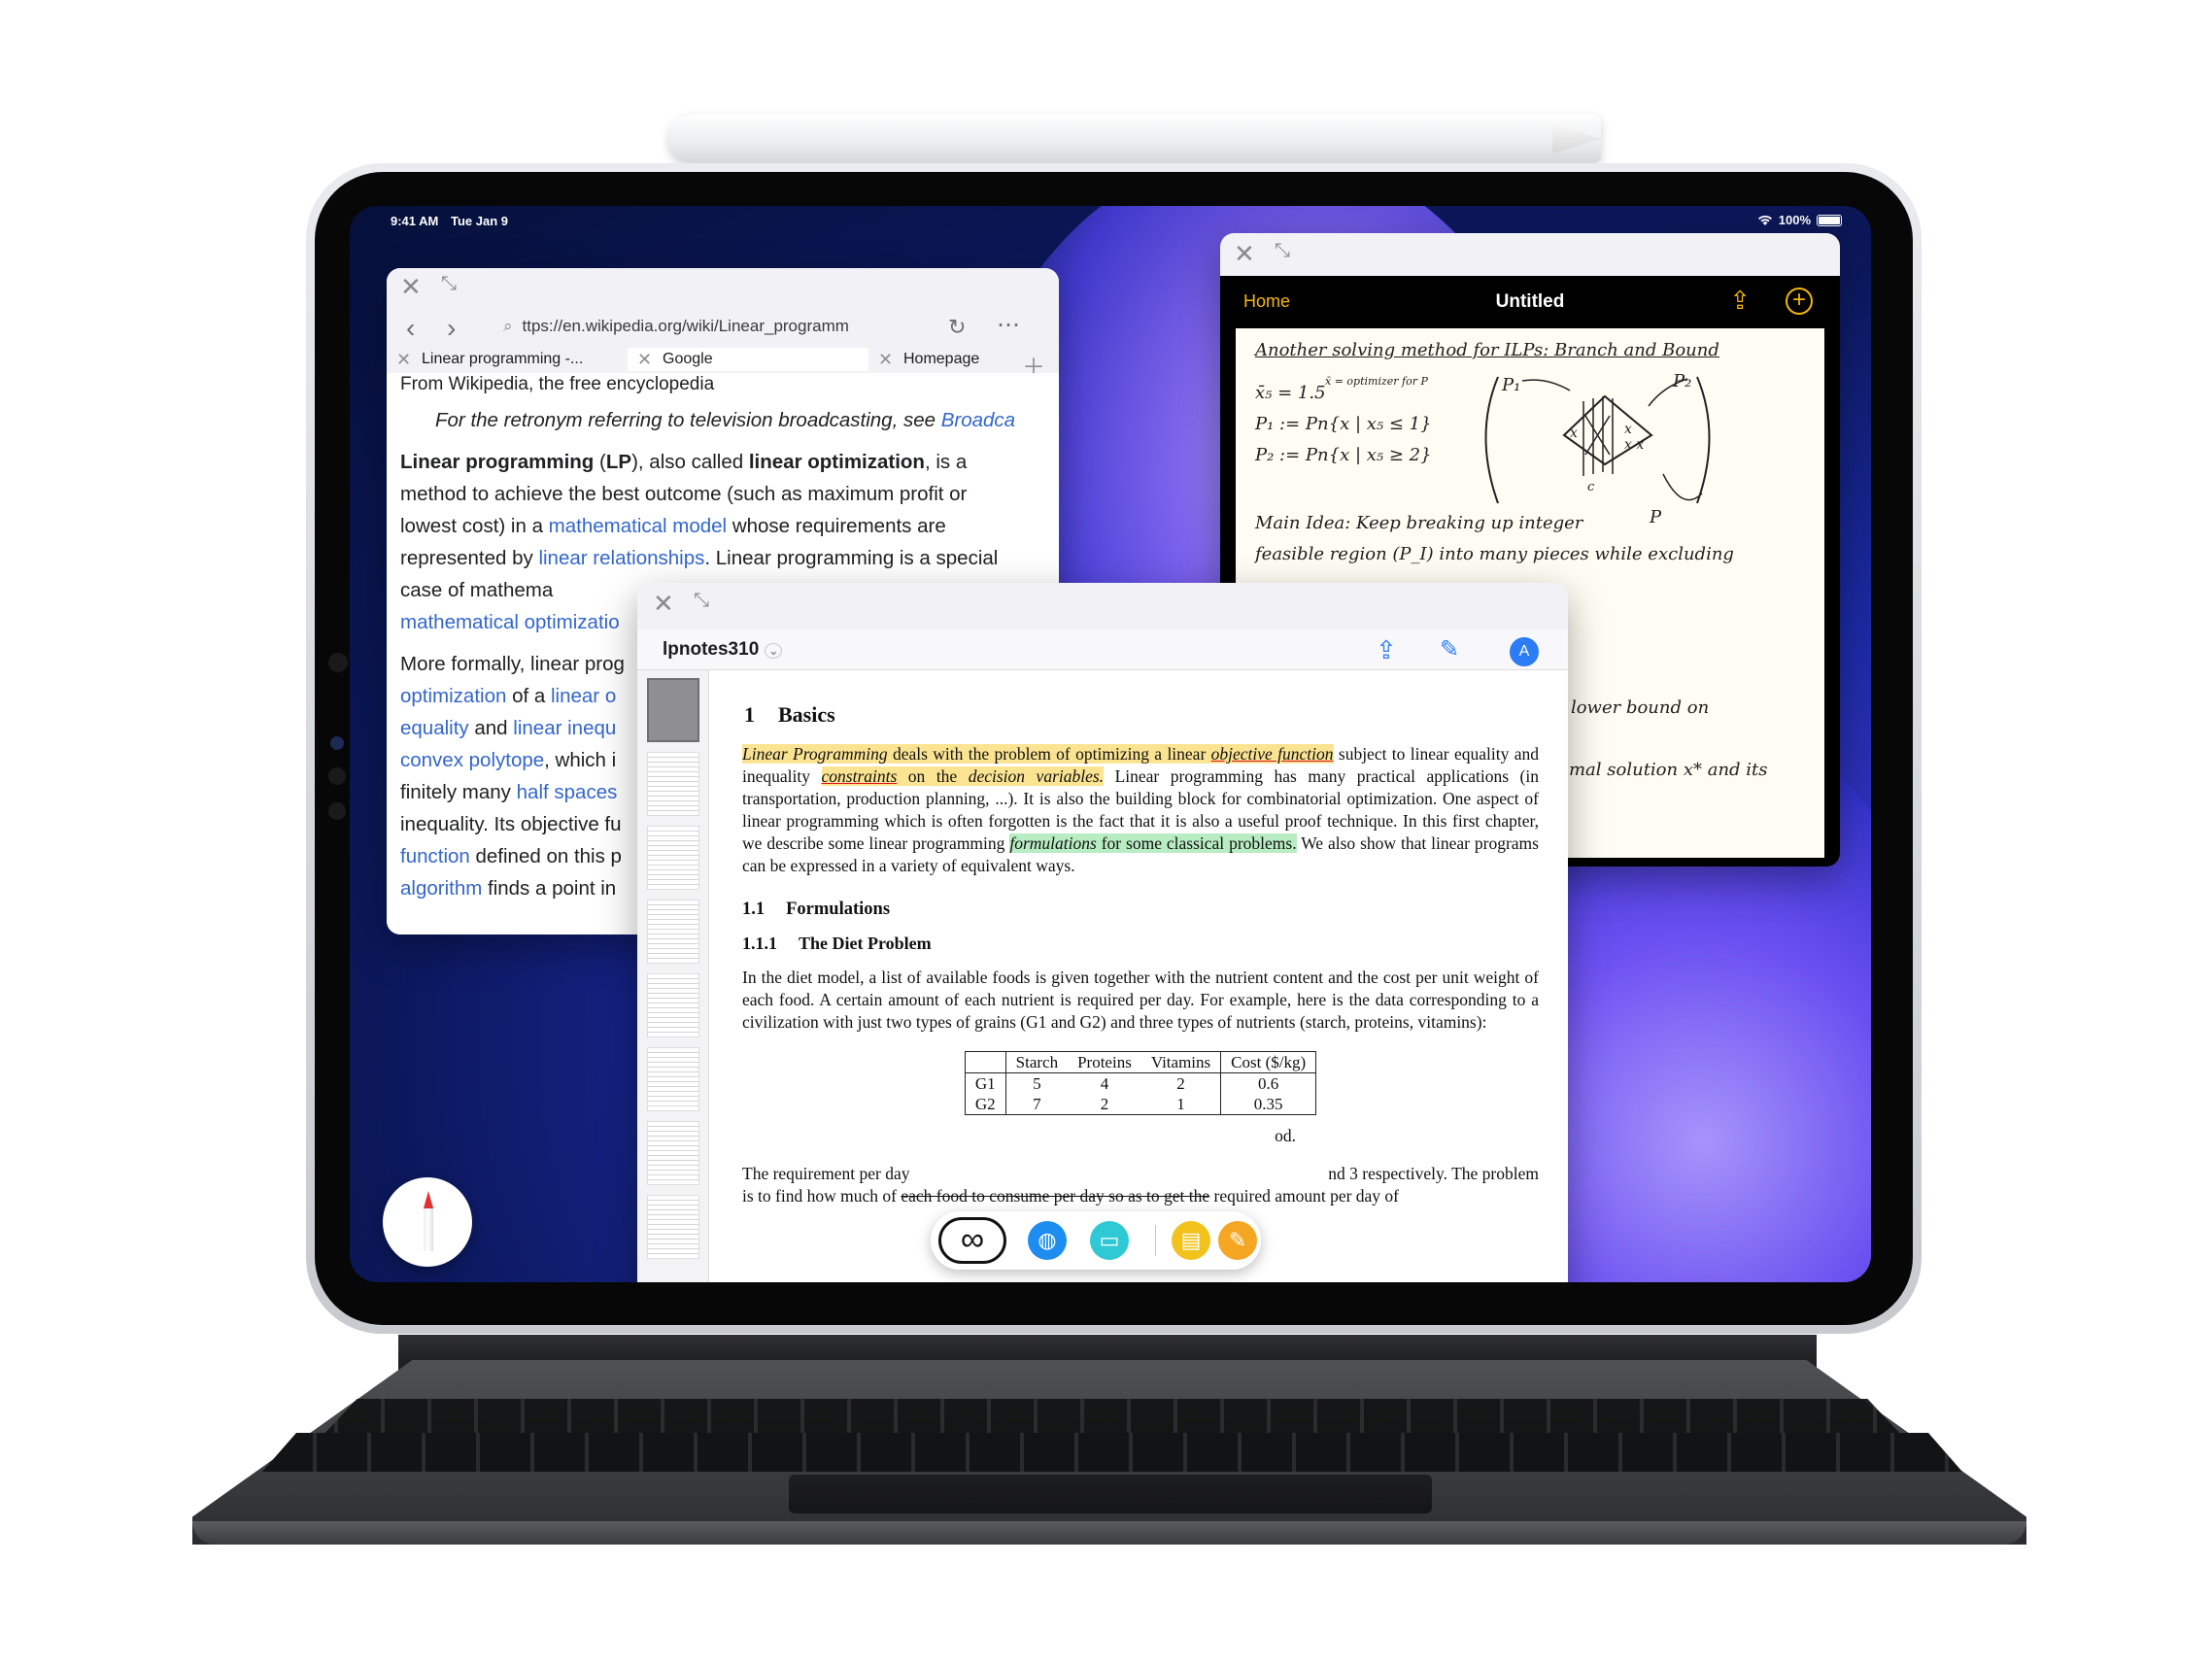 Image resolution: width=2212 pixels, height=1665 pixels. I want to click on back-icon: ‹, so click(410, 328).